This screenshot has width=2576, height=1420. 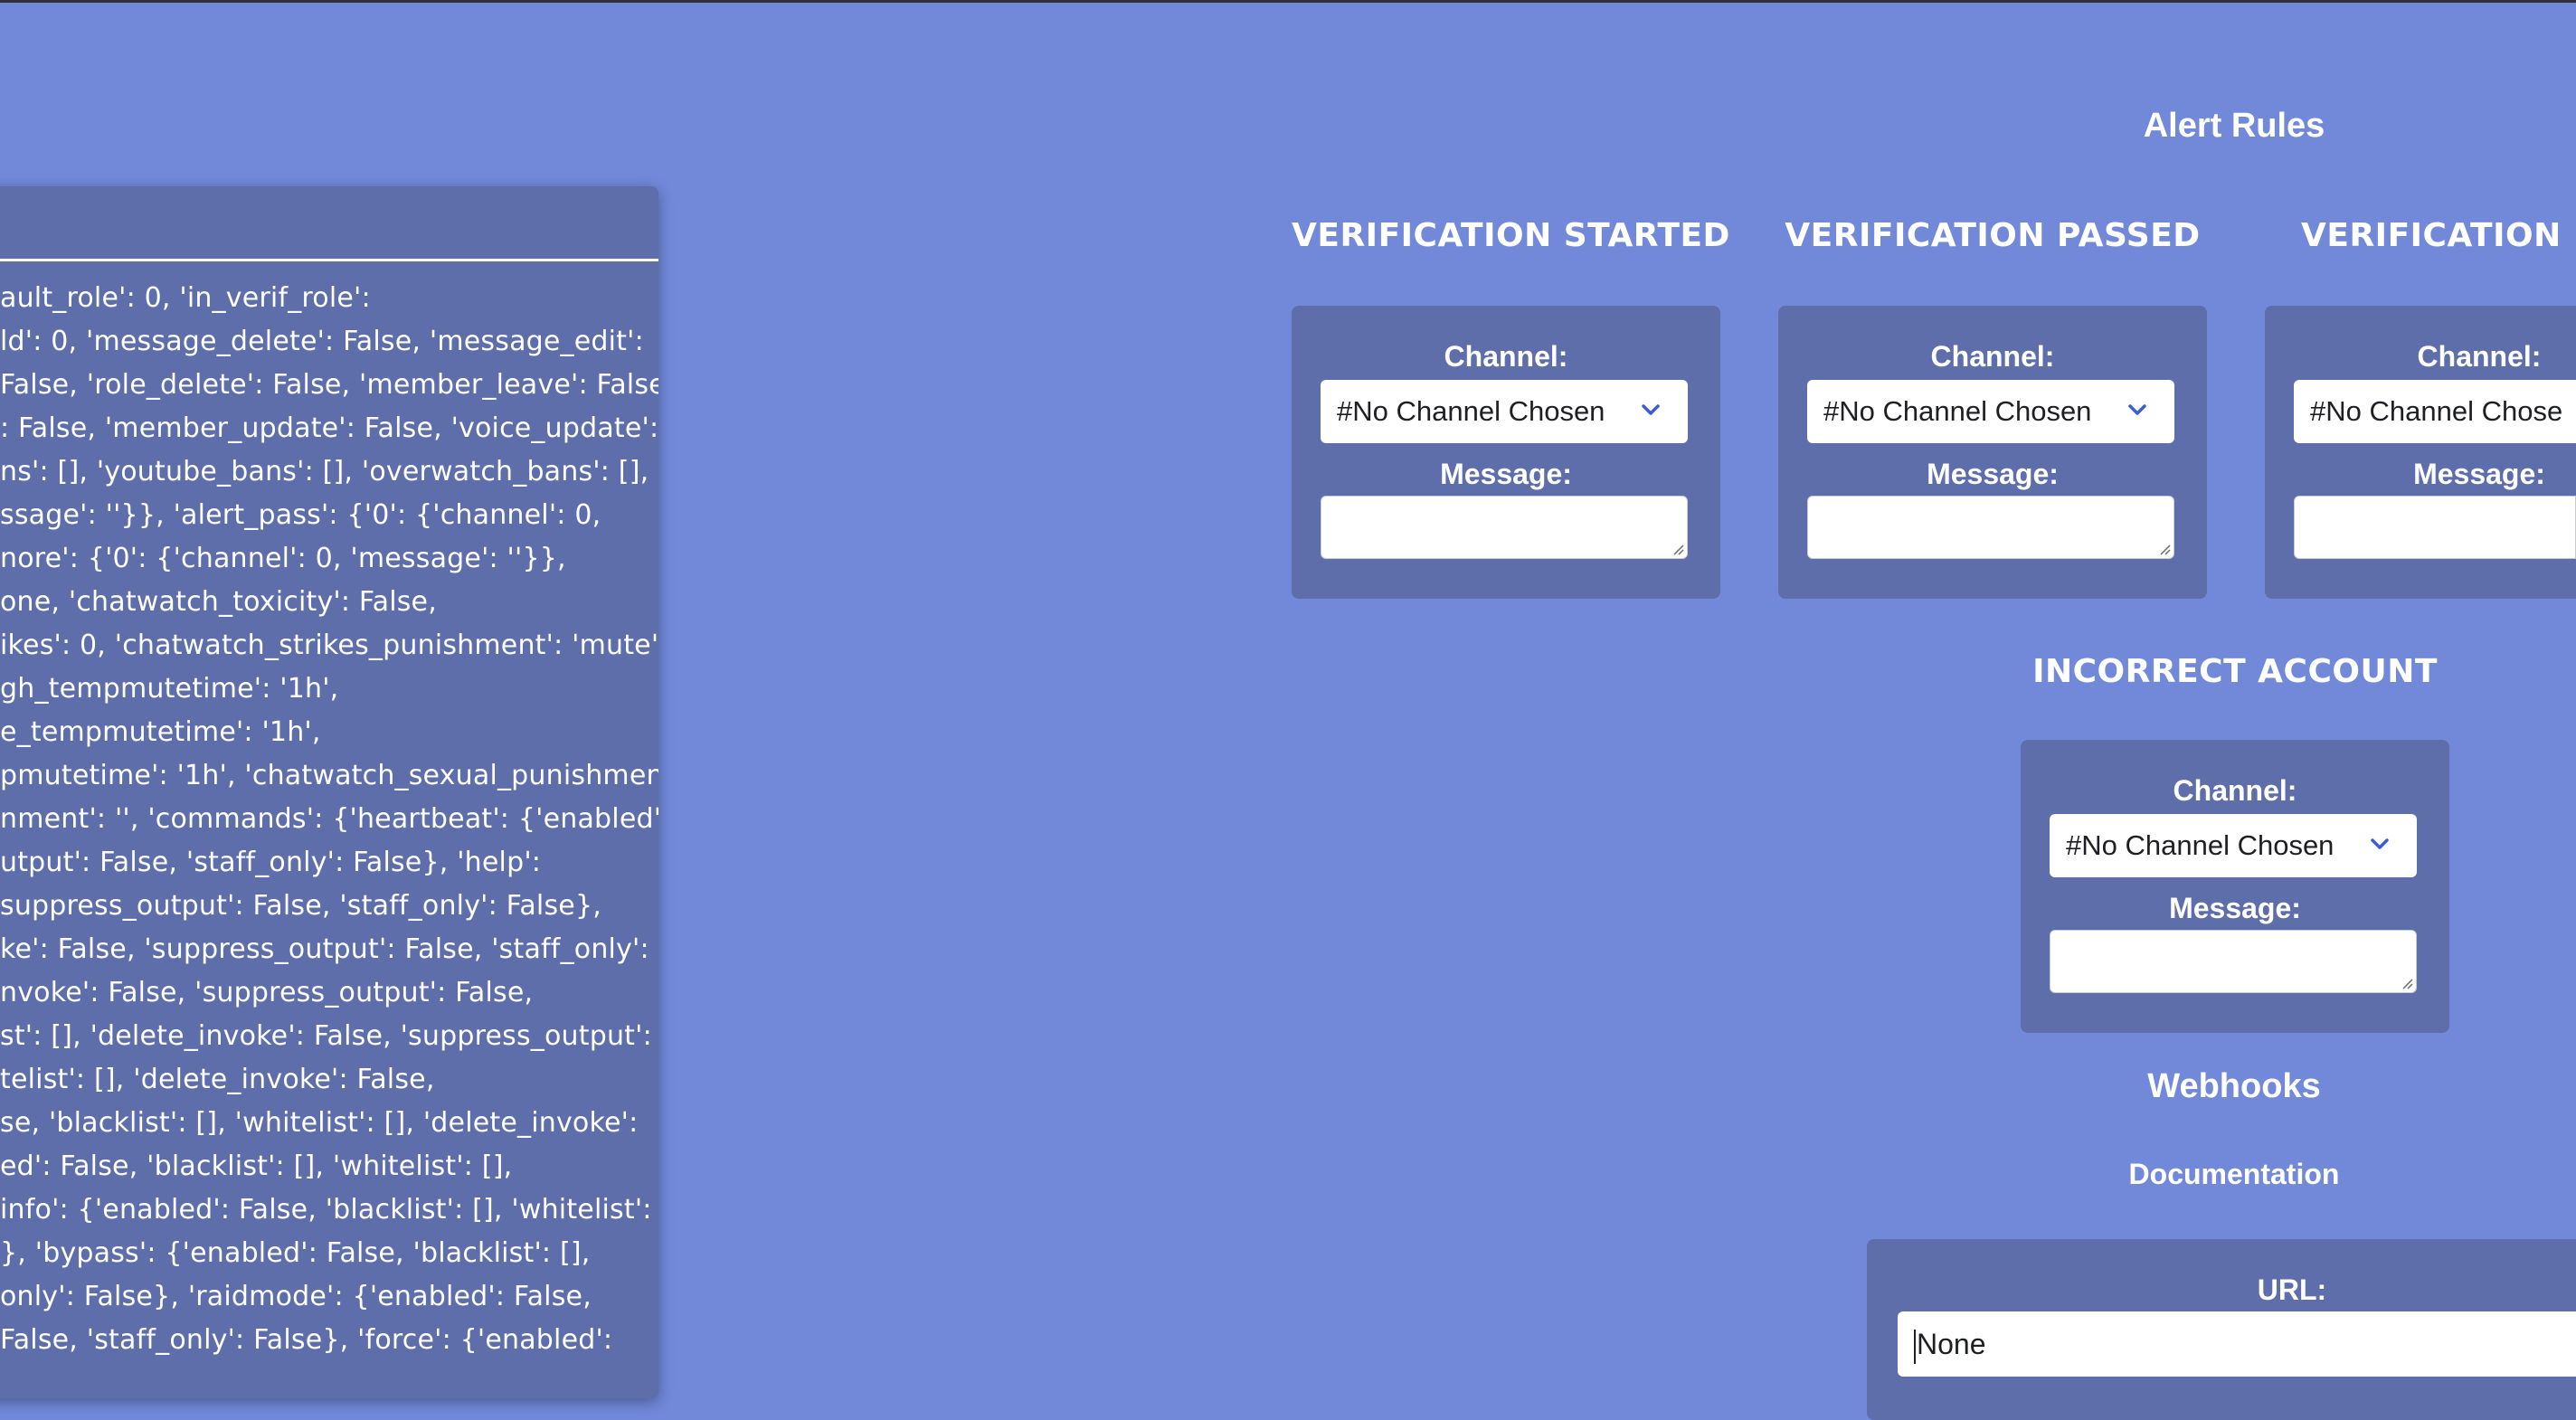 I want to click on alert-card-incorrect-account: Channel: #No Channel Chosen Message:, so click(x=2235, y=887).